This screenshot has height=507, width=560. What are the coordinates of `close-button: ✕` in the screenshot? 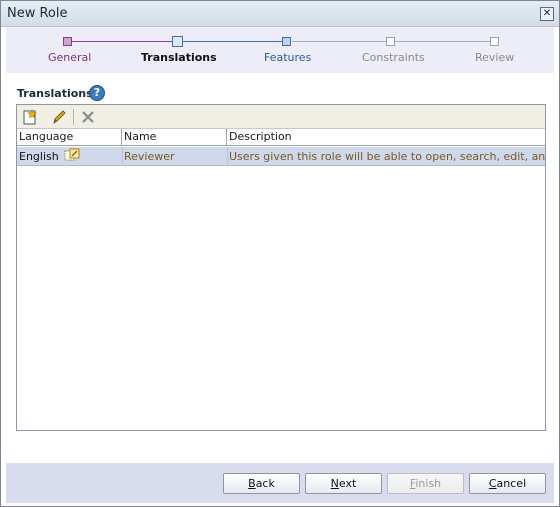 It's located at (547, 14).